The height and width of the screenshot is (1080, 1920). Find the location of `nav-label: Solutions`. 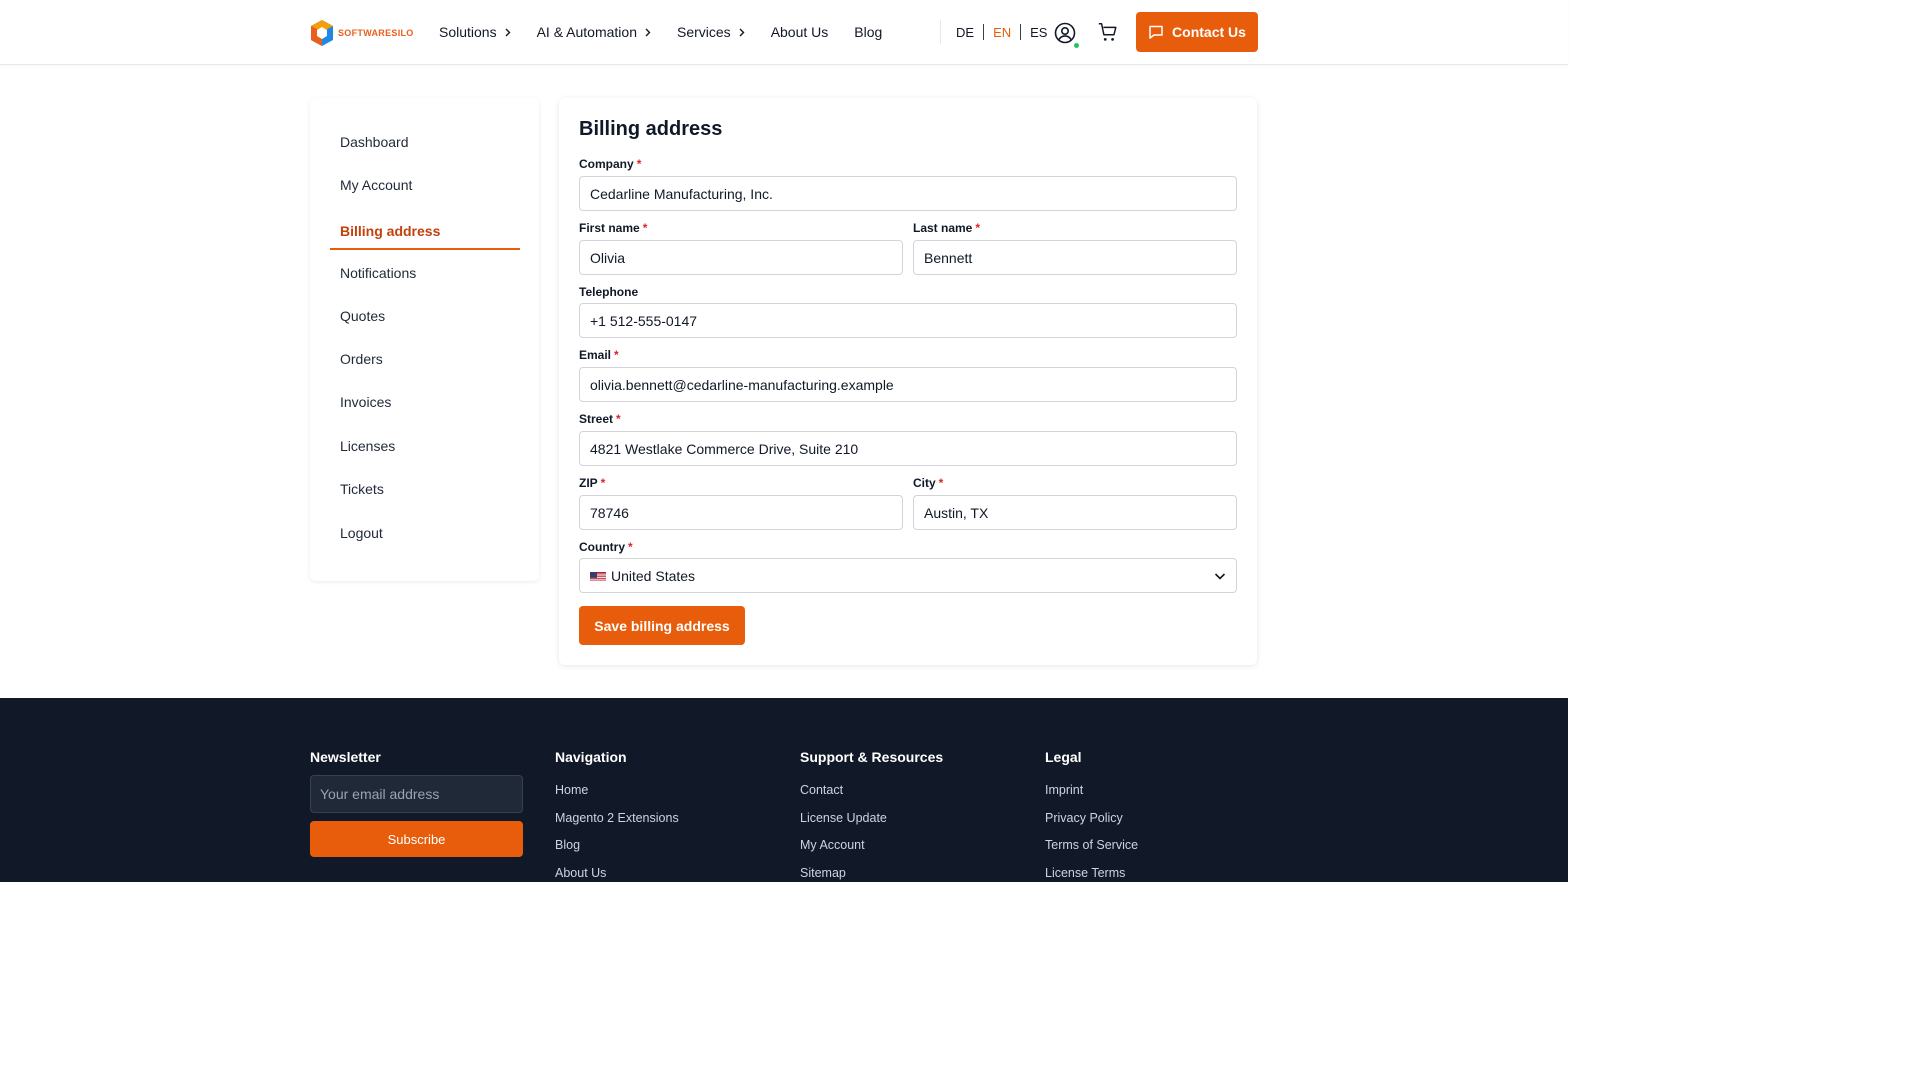

nav-label: Solutions is located at coordinates (468, 32).